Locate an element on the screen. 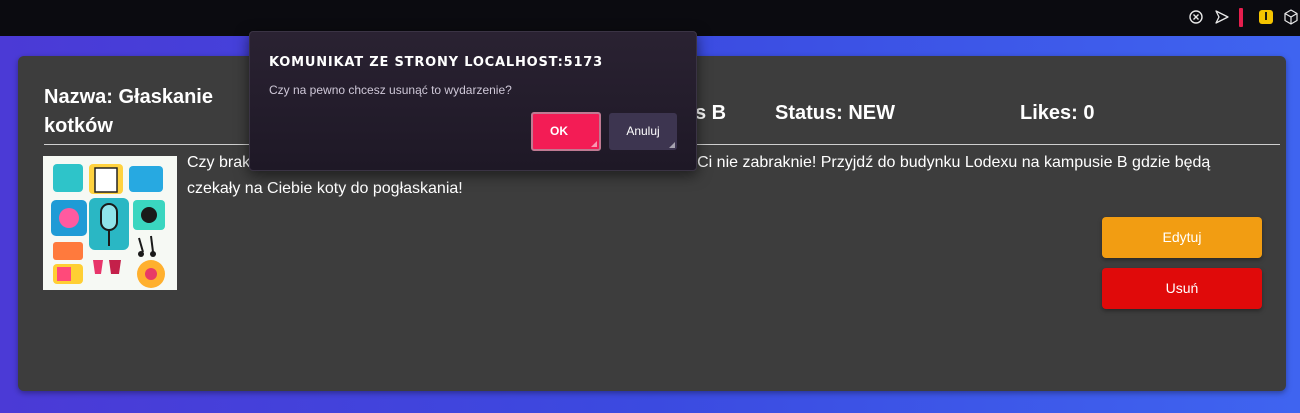 This screenshot has width=1300, height=413. send-icon is located at coordinates (1222, 17).